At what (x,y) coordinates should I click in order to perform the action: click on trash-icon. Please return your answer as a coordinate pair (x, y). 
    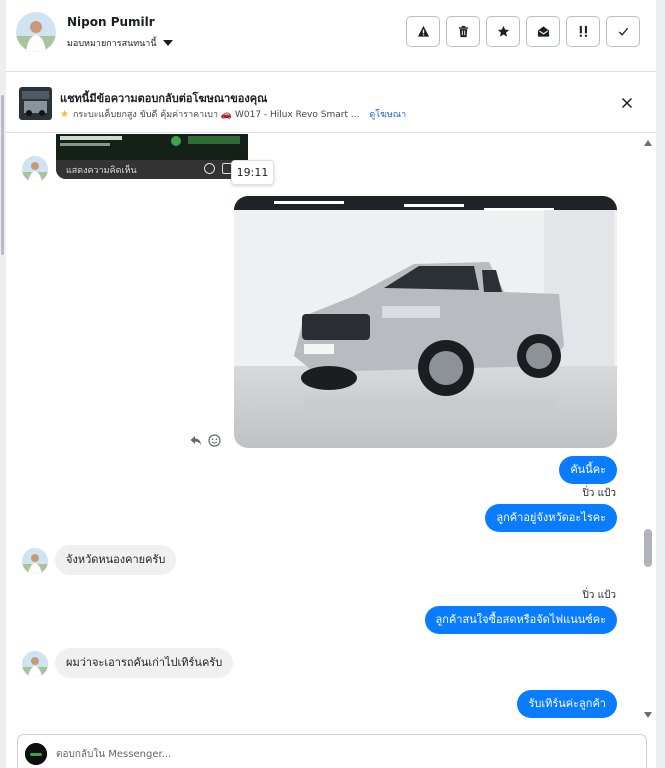
    Looking at the image, I should click on (463, 31).